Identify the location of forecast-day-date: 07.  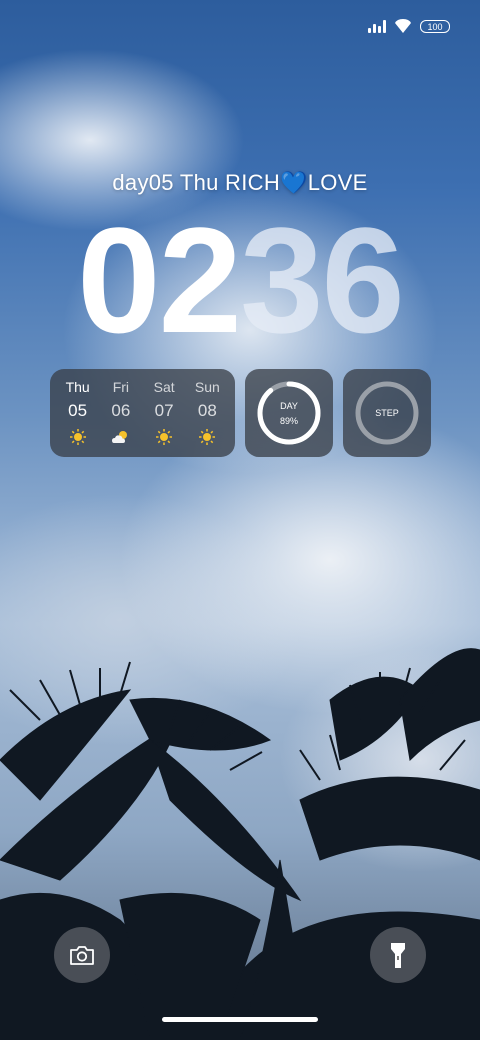
(164, 410).